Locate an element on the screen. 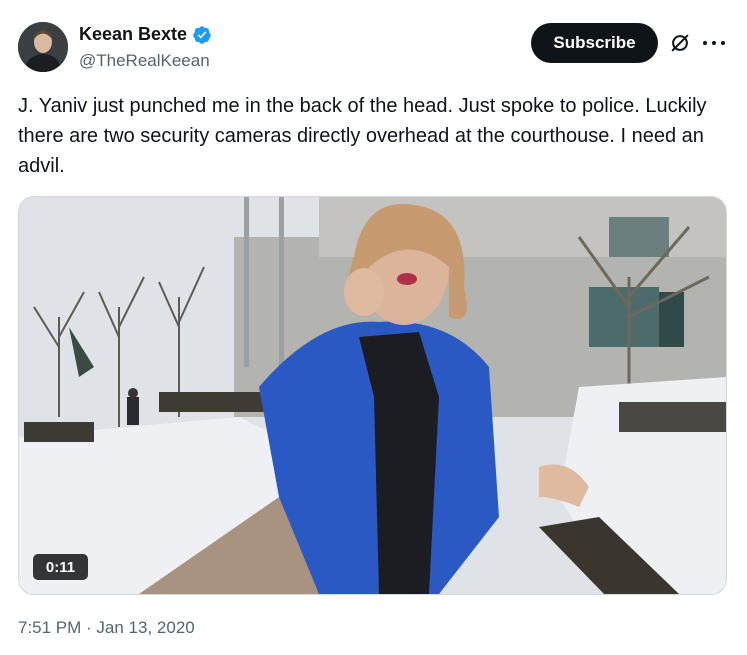 Image resolution: width=747 pixels, height=655 pixels. tweet-timestamp: 7:51 PM · Jan 13, 2020 is located at coordinates (106, 628).